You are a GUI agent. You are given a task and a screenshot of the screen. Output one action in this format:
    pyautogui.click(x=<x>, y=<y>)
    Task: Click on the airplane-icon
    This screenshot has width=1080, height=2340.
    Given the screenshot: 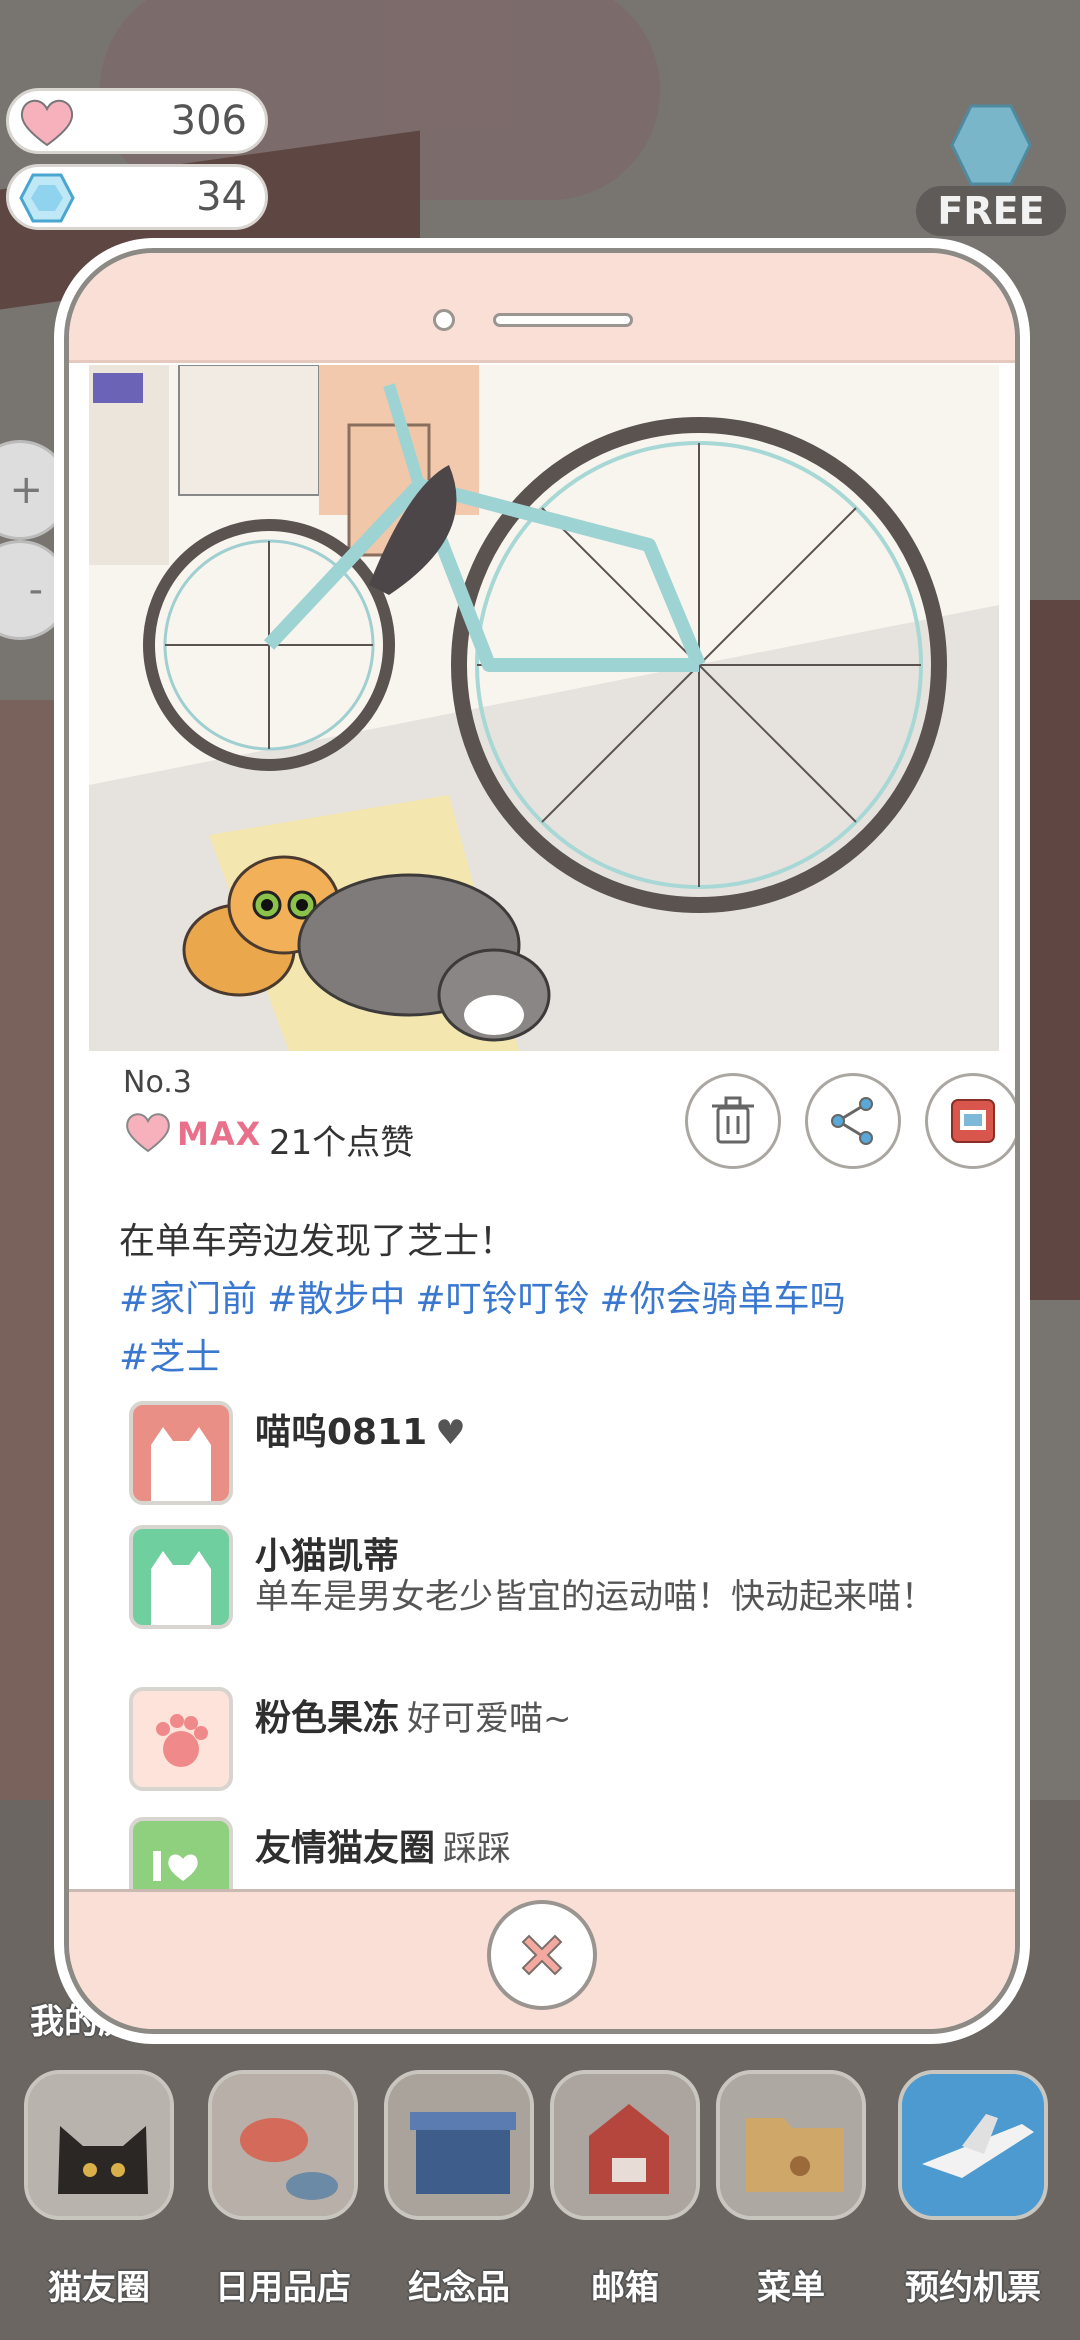 What is the action you would take?
    pyautogui.click(x=973, y=2145)
    